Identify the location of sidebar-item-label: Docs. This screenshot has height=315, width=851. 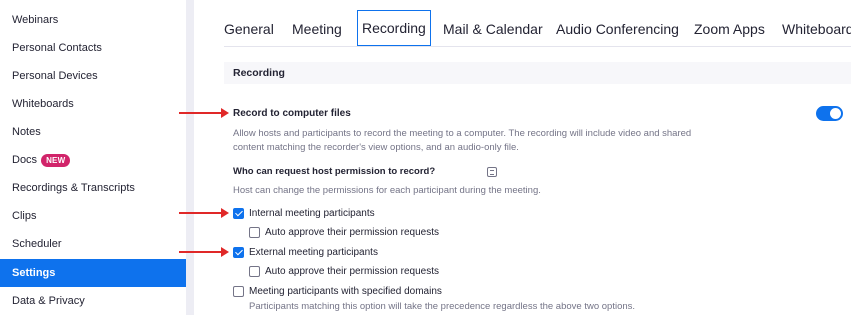
(25, 160).